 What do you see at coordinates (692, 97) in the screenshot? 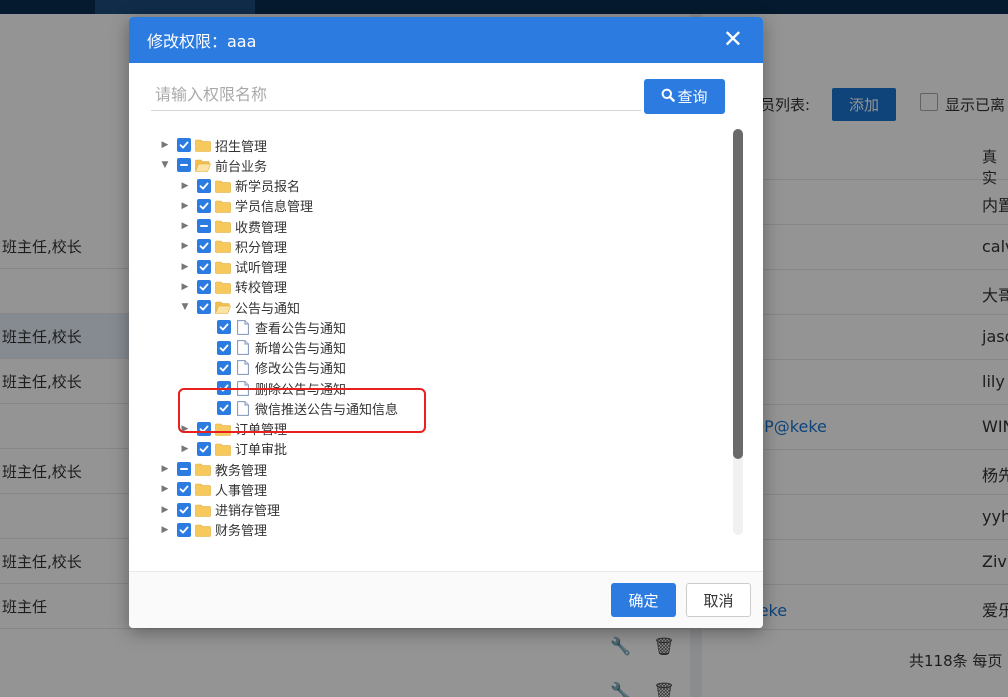
I see `search-button-label: 查询` at bounding box center [692, 97].